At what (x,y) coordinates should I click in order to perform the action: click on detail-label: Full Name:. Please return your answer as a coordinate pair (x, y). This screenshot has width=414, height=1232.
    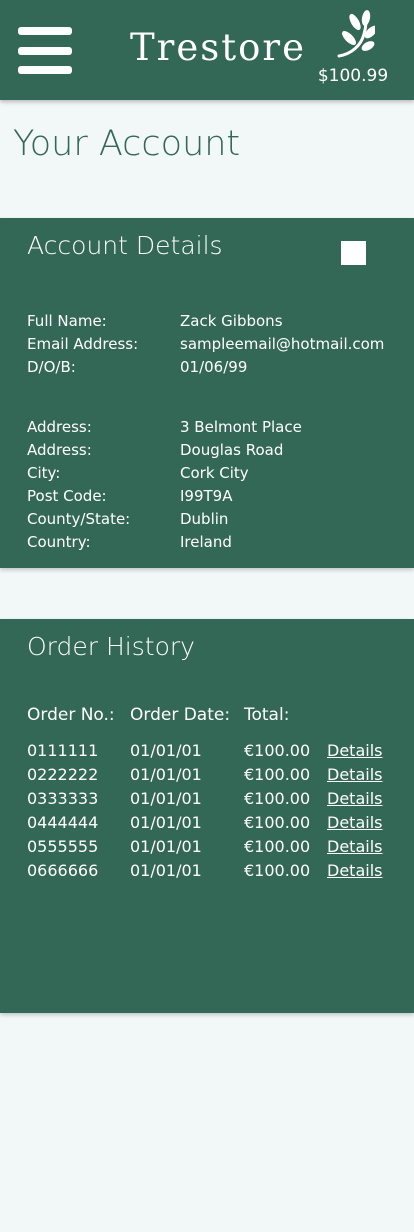
    Looking at the image, I should click on (67, 321).